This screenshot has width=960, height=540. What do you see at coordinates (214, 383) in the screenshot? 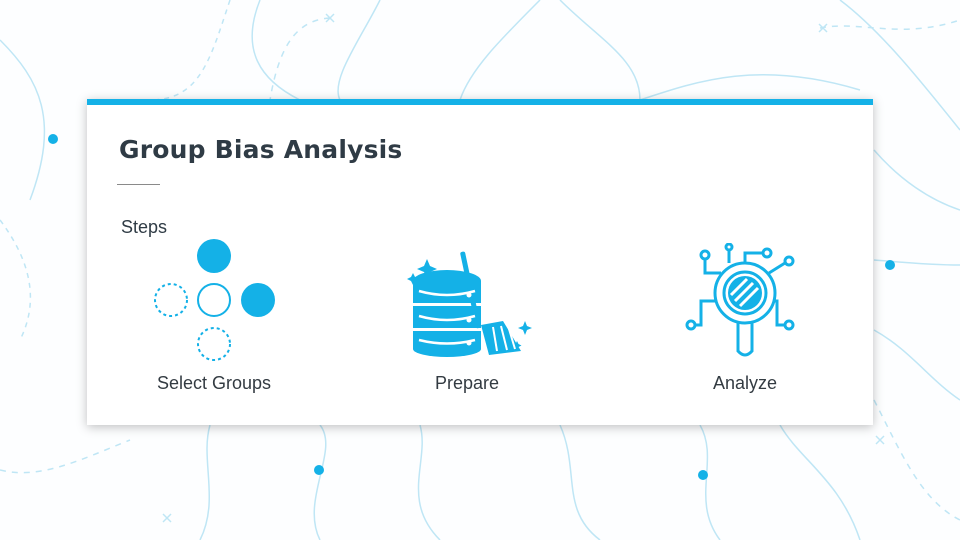
I see `step-label-select-groups: Select Groups` at bounding box center [214, 383].